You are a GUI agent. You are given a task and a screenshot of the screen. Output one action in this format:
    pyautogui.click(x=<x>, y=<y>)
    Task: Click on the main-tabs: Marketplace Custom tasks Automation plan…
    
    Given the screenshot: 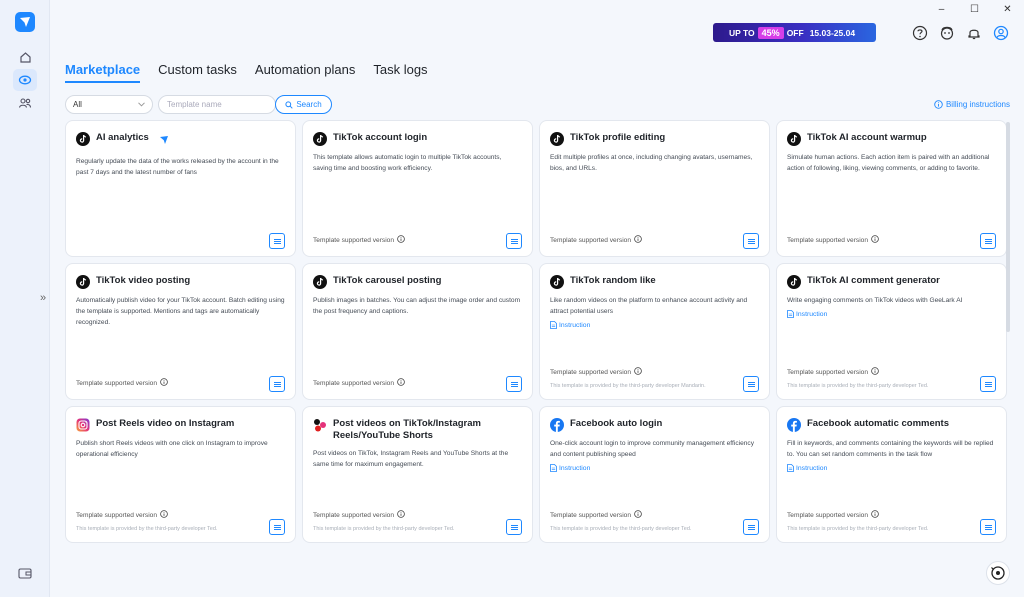 What is the action you would take?
    pyautogui.click(x=246, y=72)
    